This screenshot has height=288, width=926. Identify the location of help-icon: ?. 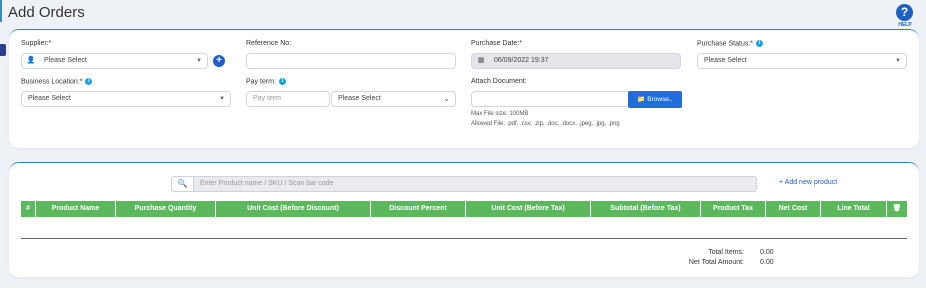
(904, 12).